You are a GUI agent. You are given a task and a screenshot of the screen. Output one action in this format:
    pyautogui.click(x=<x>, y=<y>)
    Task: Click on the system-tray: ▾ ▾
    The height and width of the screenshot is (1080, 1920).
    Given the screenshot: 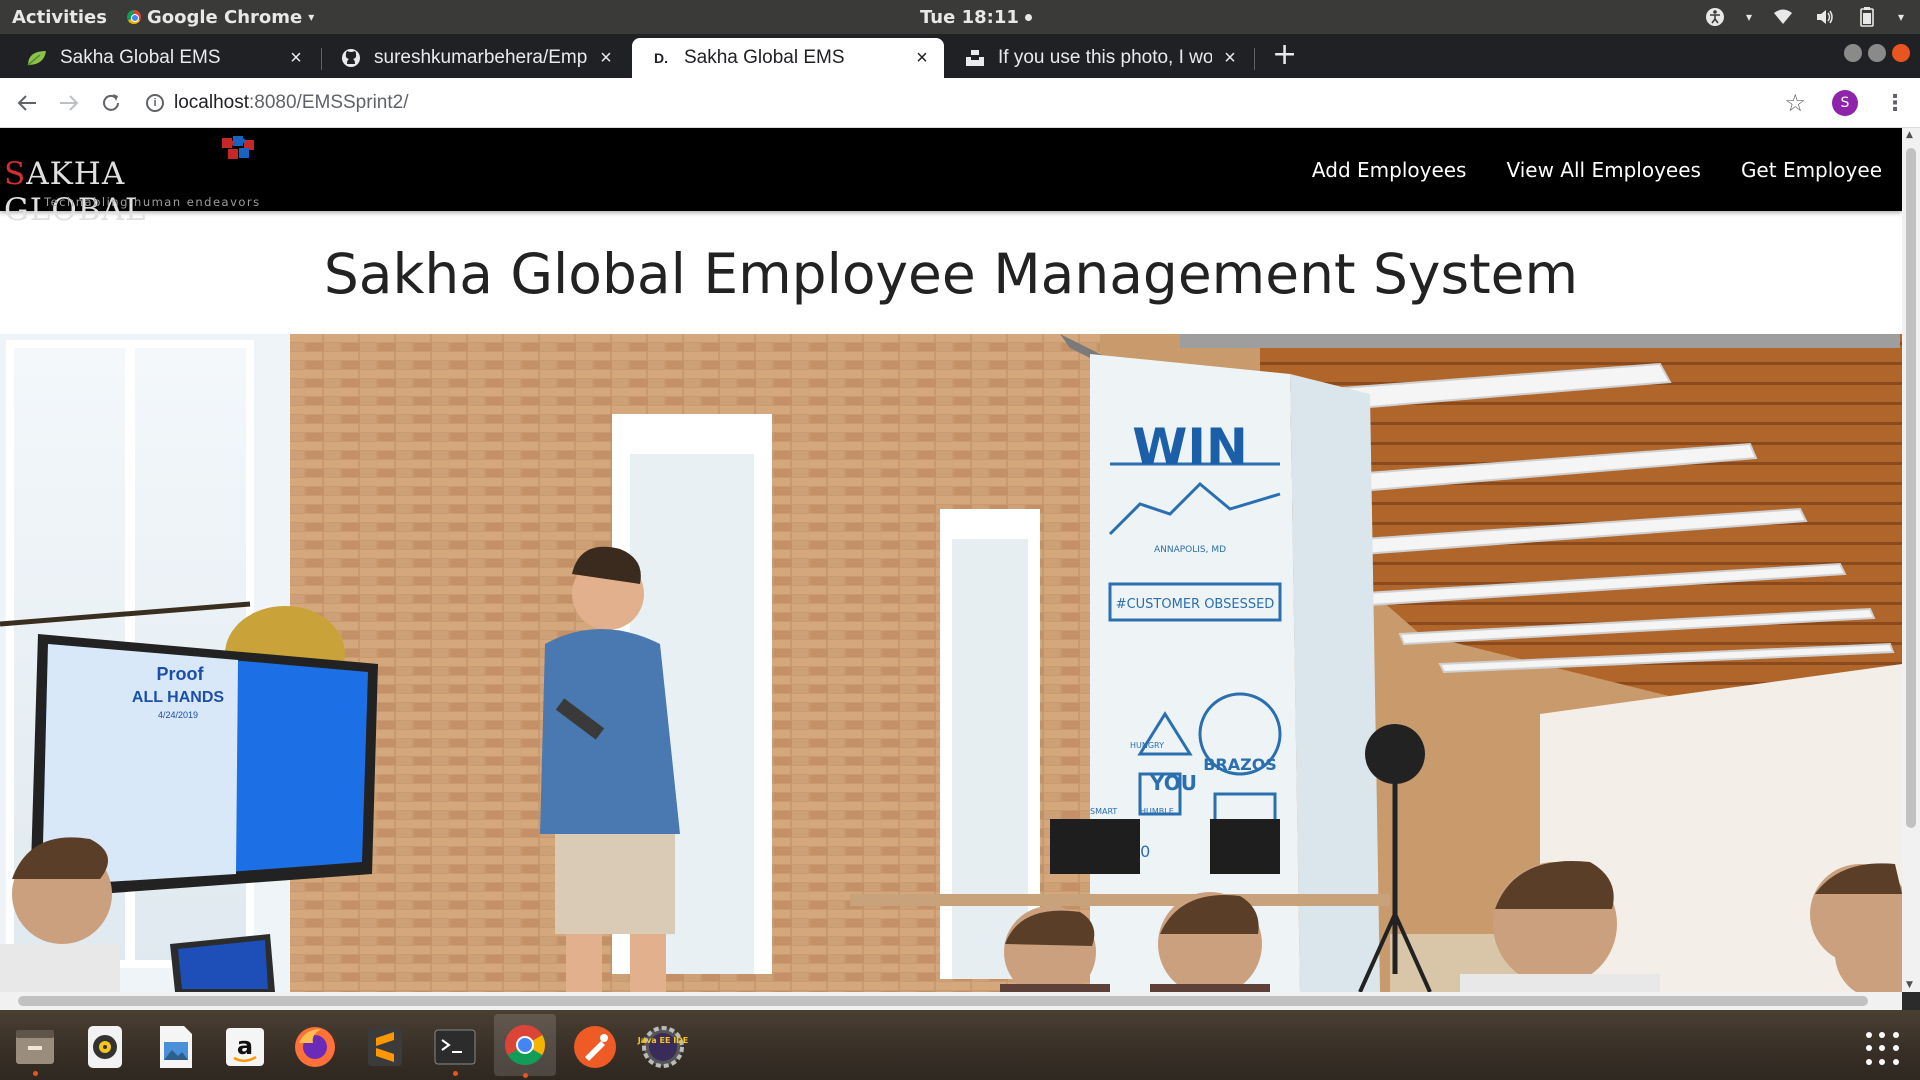 What is the action you would take?
    pyautogui.click(x=1804, y=17)
    